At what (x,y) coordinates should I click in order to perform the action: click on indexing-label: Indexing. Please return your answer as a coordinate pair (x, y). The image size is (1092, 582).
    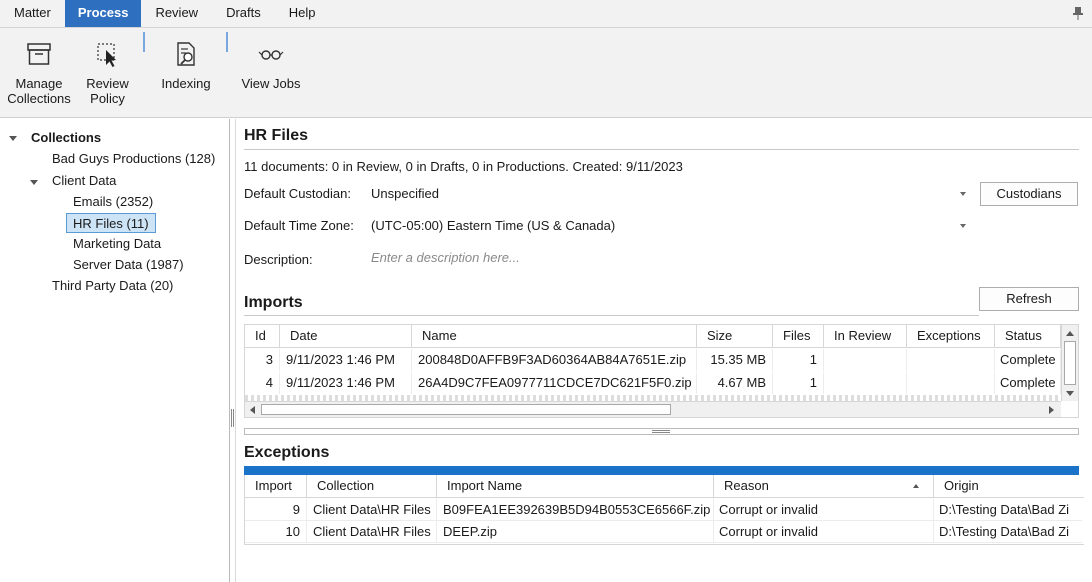
    Looking at the image, I should click on (186, 83).